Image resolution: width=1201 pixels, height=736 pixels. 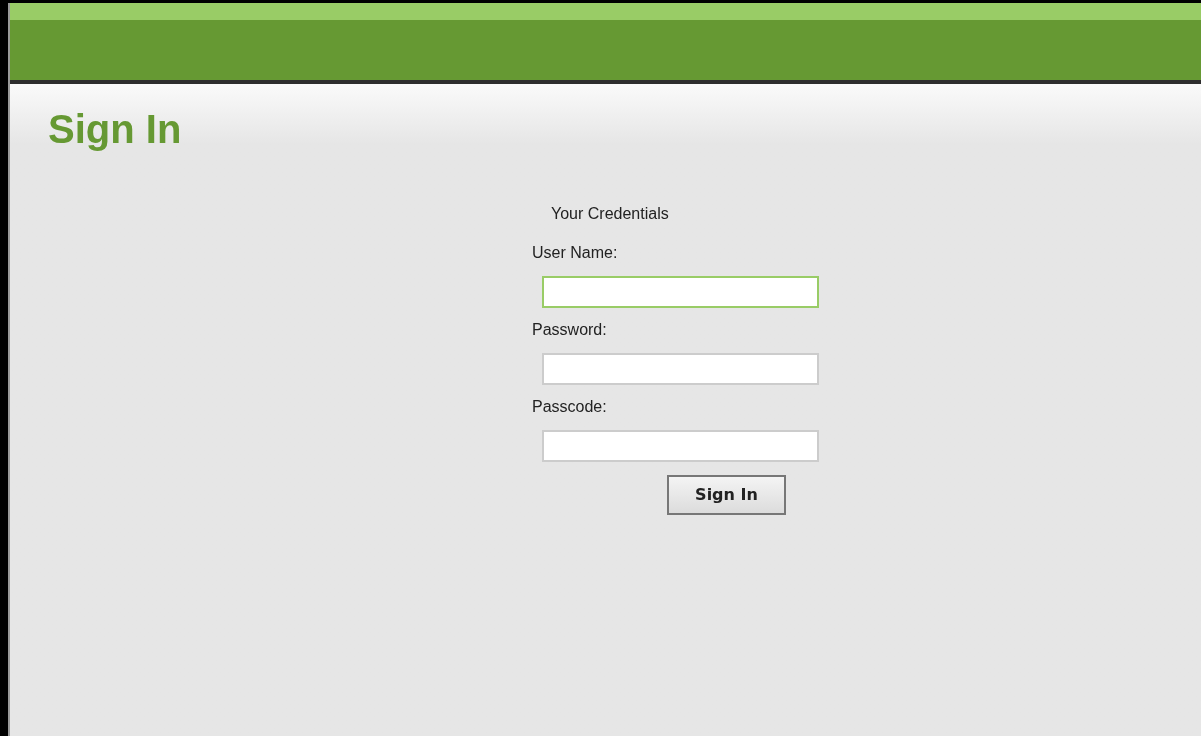 What do you see at coordinates (610, 214) in the screenshot?
I see `form-heading: Your Credentials` at bounding box center [610, 214].